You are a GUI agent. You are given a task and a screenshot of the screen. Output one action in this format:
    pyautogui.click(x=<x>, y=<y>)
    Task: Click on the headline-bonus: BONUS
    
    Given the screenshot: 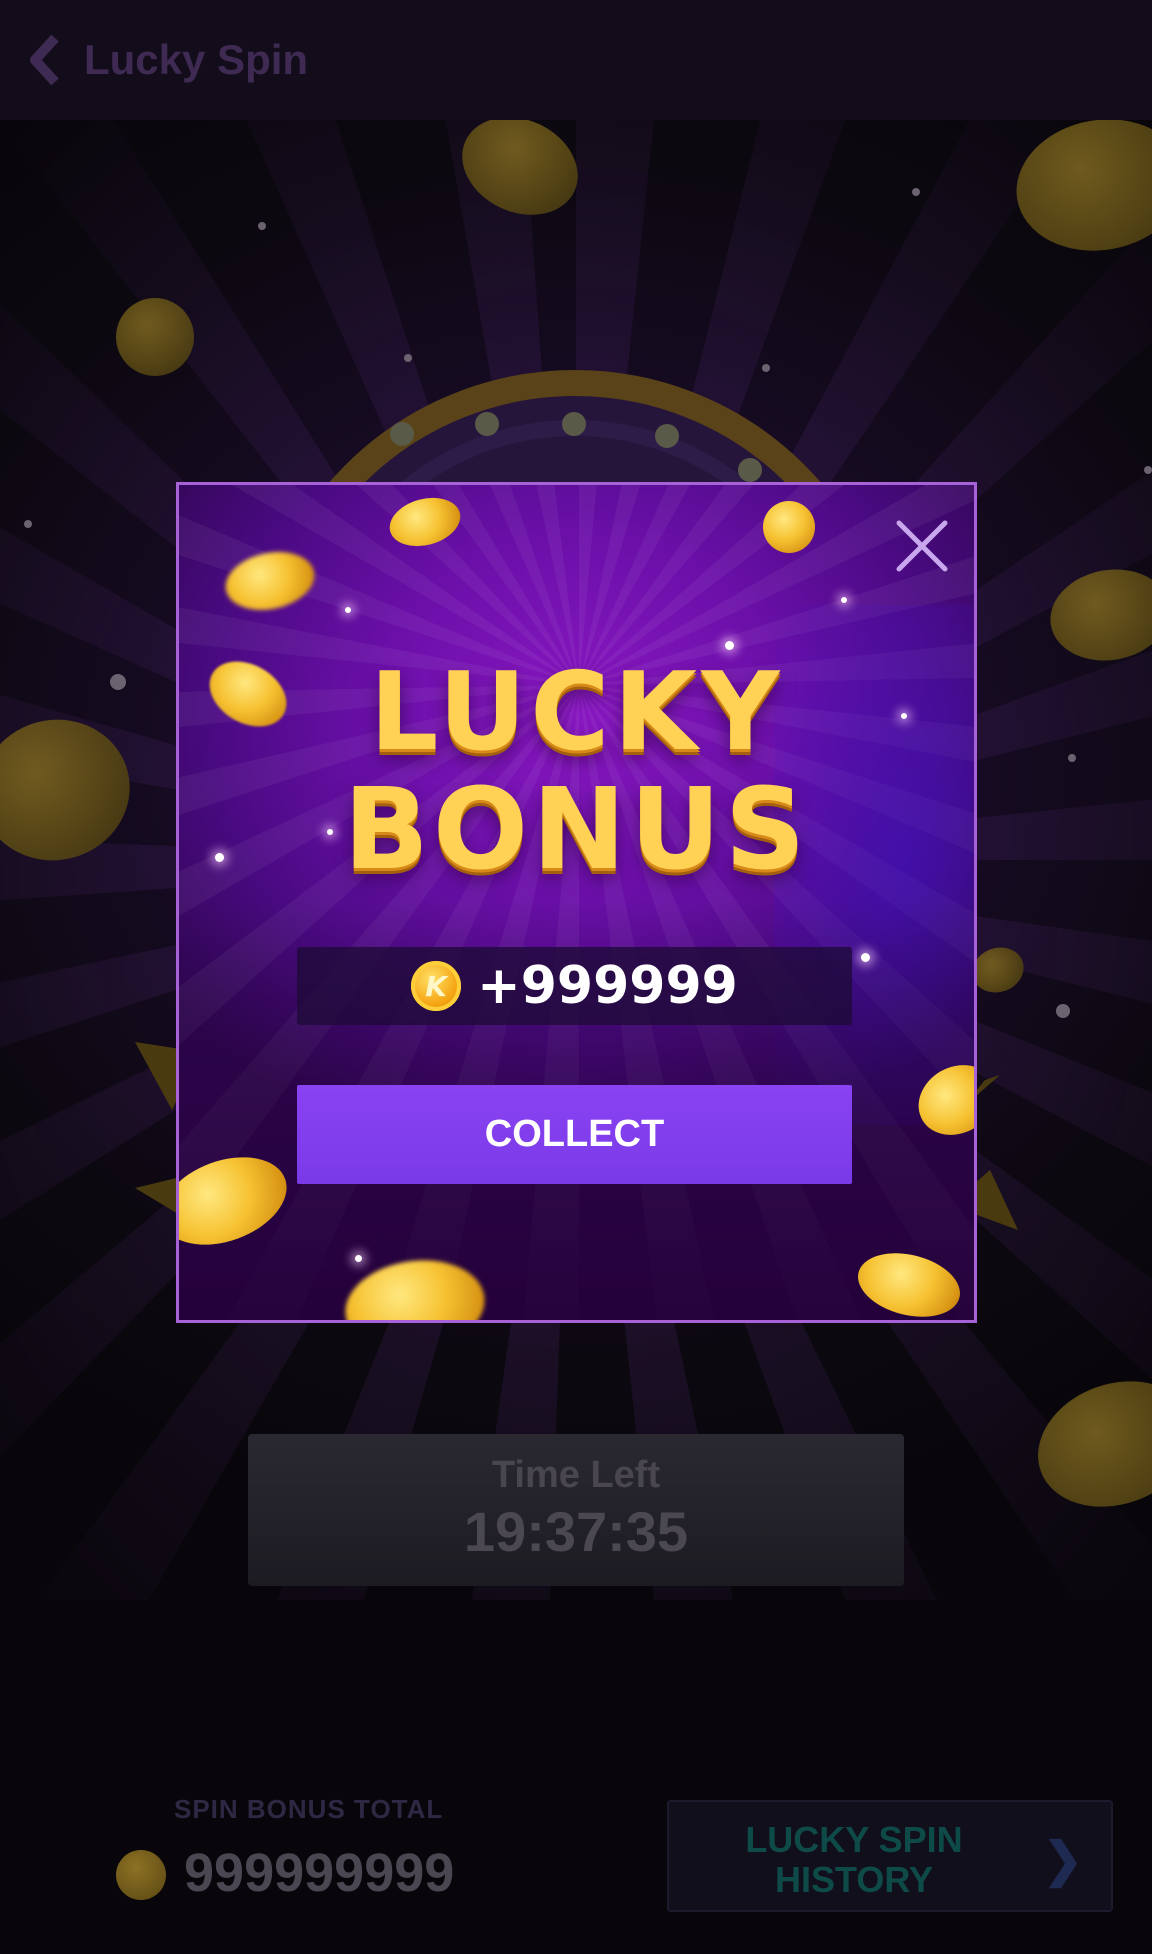 What is the action you would take?
    pyautogui.click(x=576, y=830)
    